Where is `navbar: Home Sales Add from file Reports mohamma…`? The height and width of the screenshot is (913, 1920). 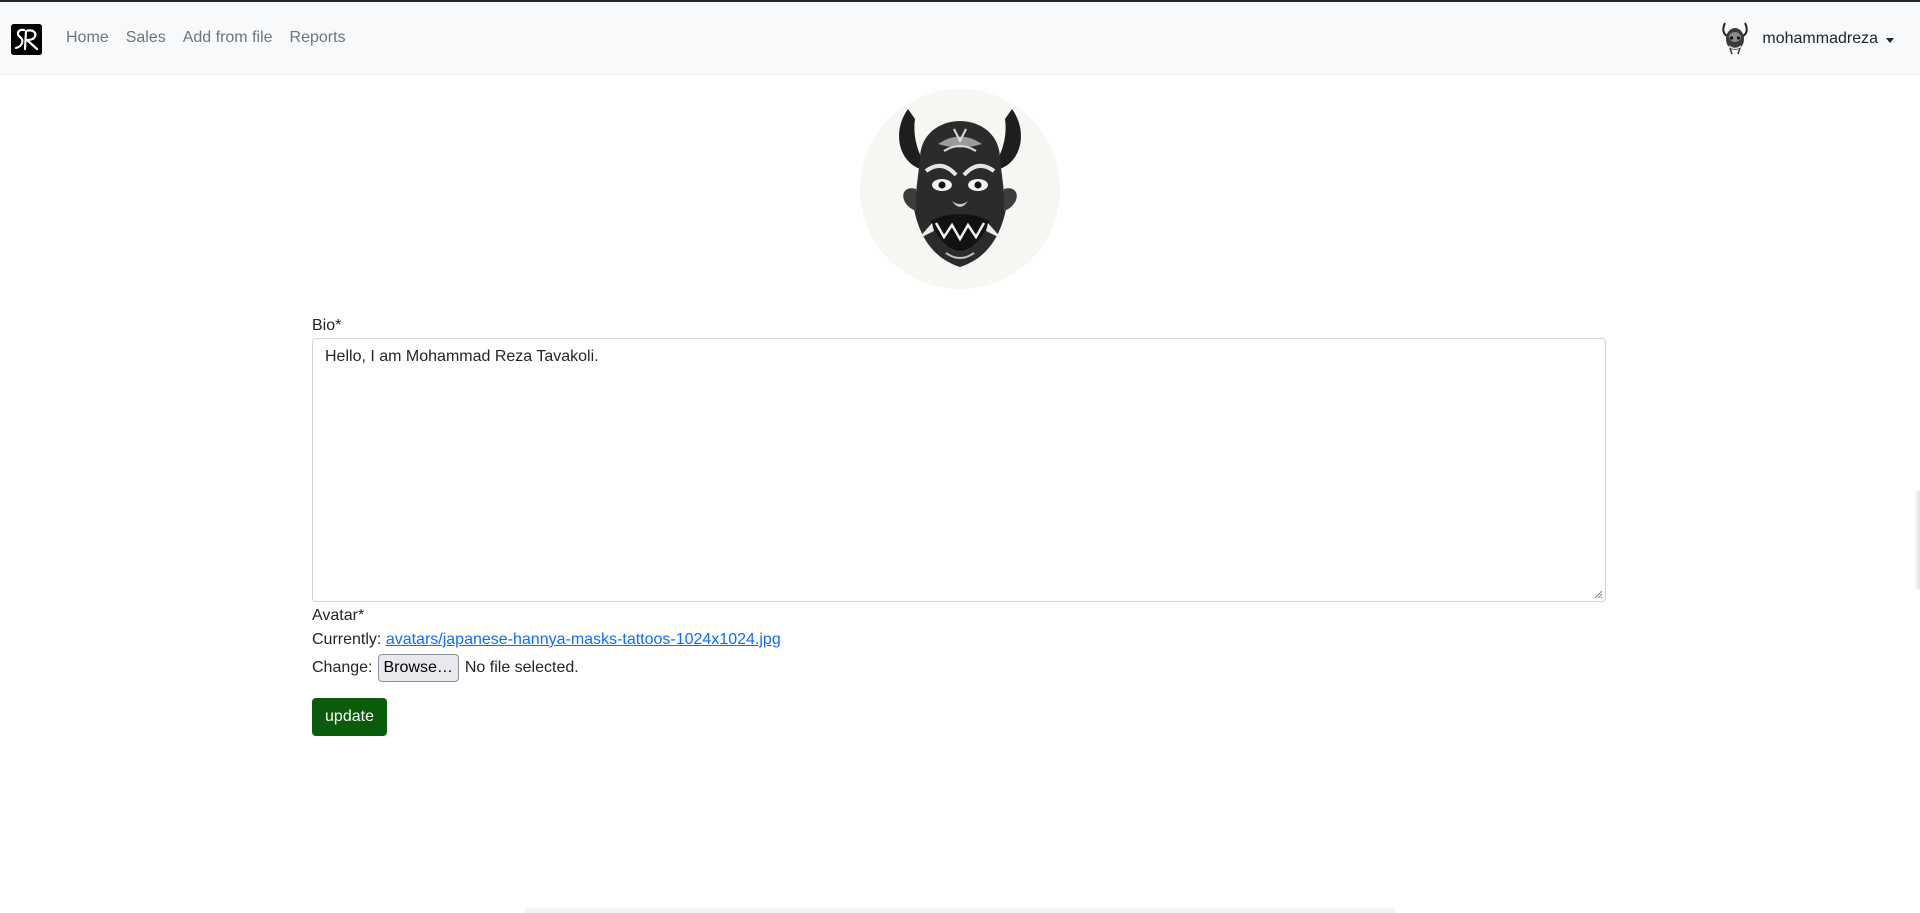
navbar: Home Sales Add from file Reports mohamma… is located at coordinates (960, 38).